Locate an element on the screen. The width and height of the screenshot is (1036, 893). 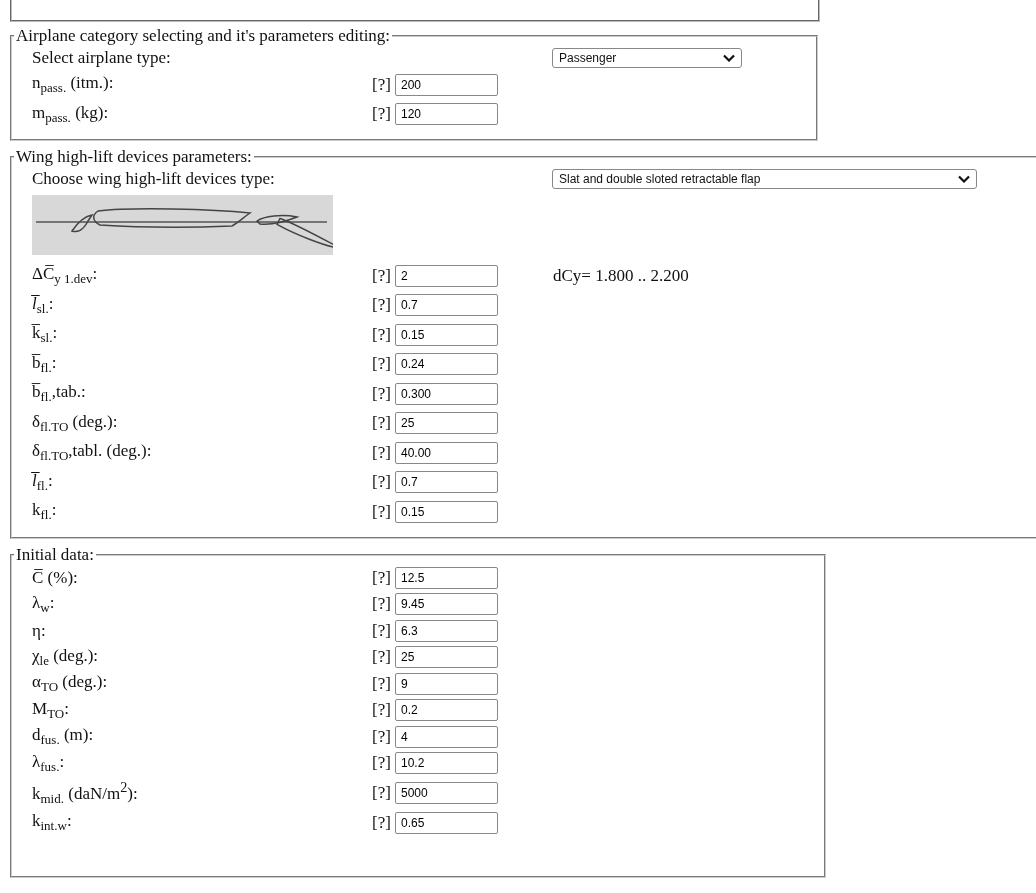
range-text: dCy= 1.800 .. 2.200 is located at coordinates (621, 275).